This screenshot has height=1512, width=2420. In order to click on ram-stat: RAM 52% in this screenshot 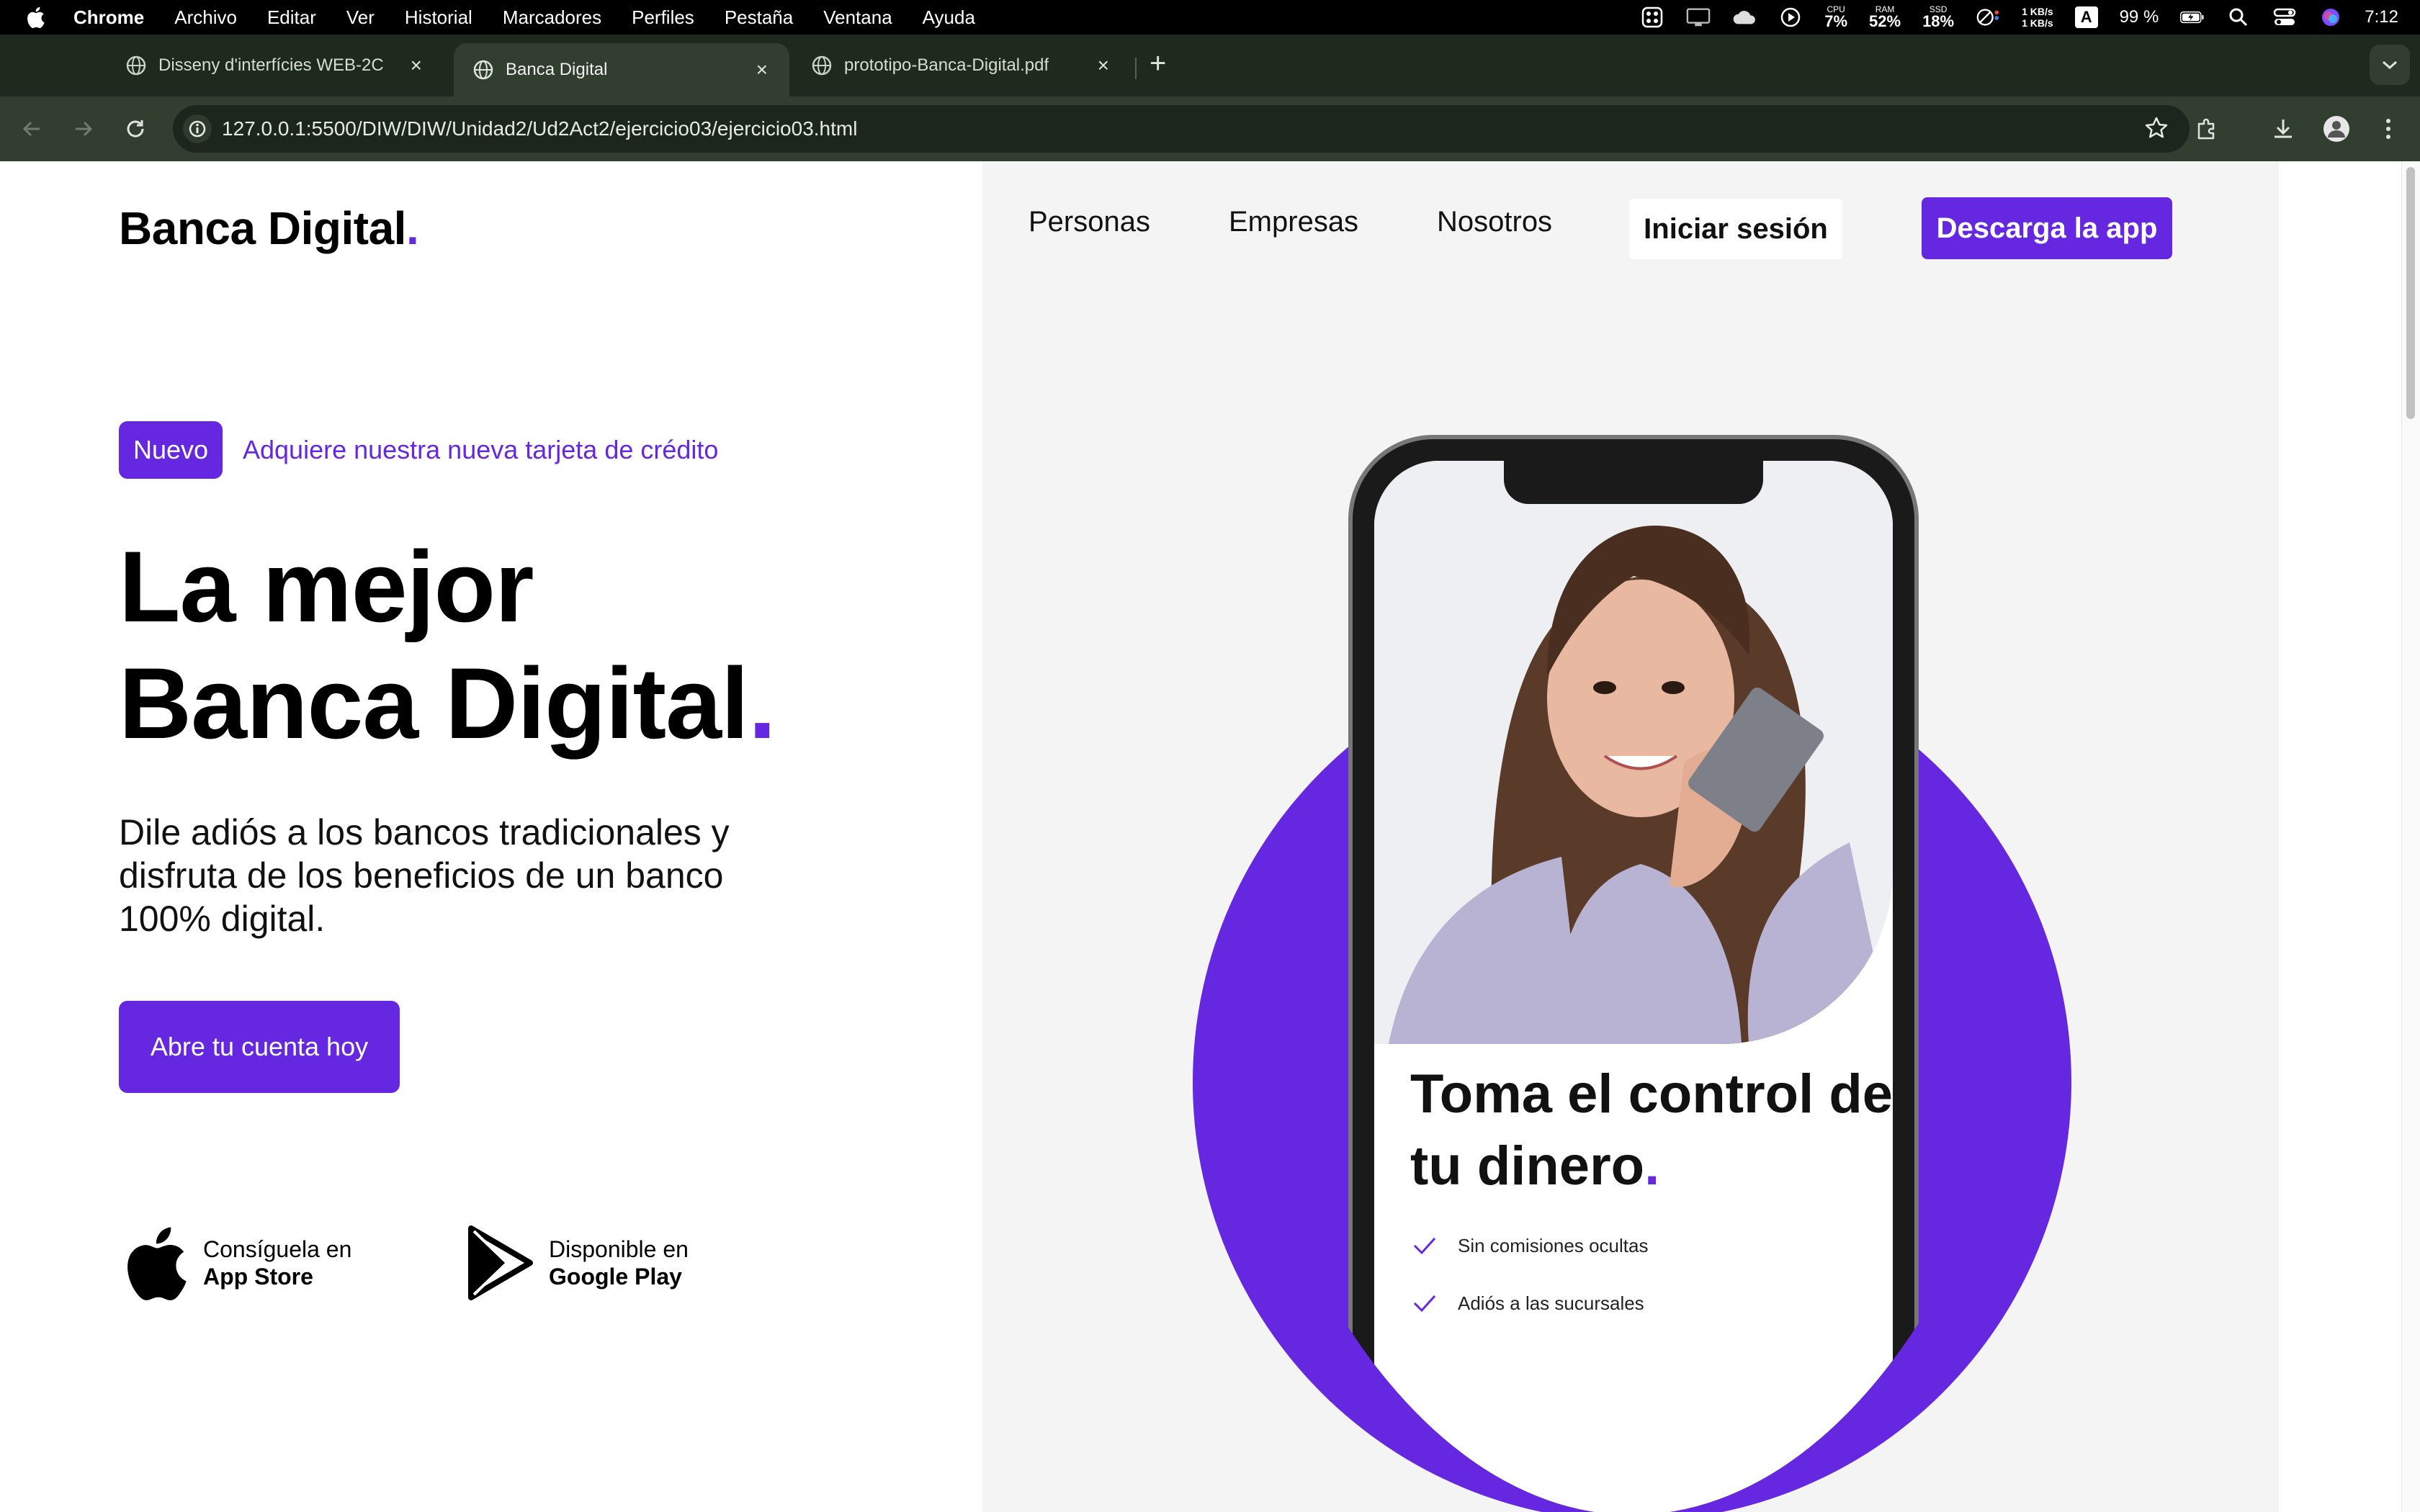, I will do `click(1885, 17)`.